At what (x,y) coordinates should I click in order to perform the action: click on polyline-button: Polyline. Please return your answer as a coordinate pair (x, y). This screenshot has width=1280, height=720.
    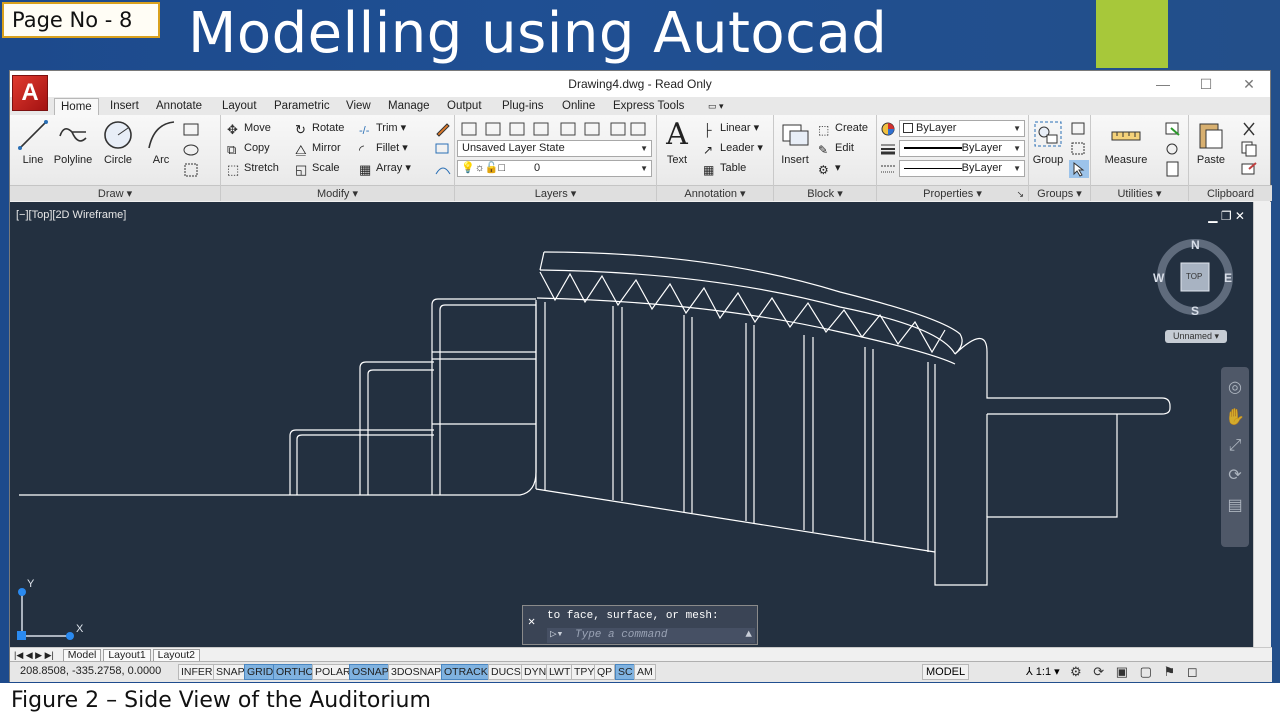
    Looking at the image, I should click on (73, 142).